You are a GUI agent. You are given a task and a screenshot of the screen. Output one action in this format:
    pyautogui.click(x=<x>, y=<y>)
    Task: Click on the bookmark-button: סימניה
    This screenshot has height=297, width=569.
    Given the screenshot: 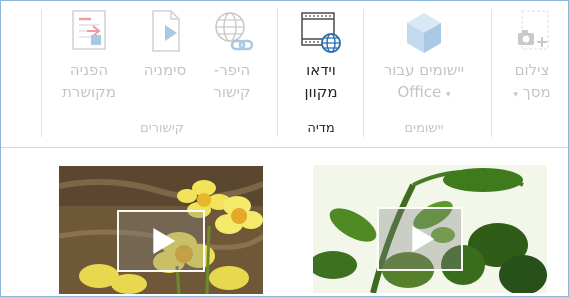 What is the action you would take?
    pyautogui.click(x=165, y=63)
    